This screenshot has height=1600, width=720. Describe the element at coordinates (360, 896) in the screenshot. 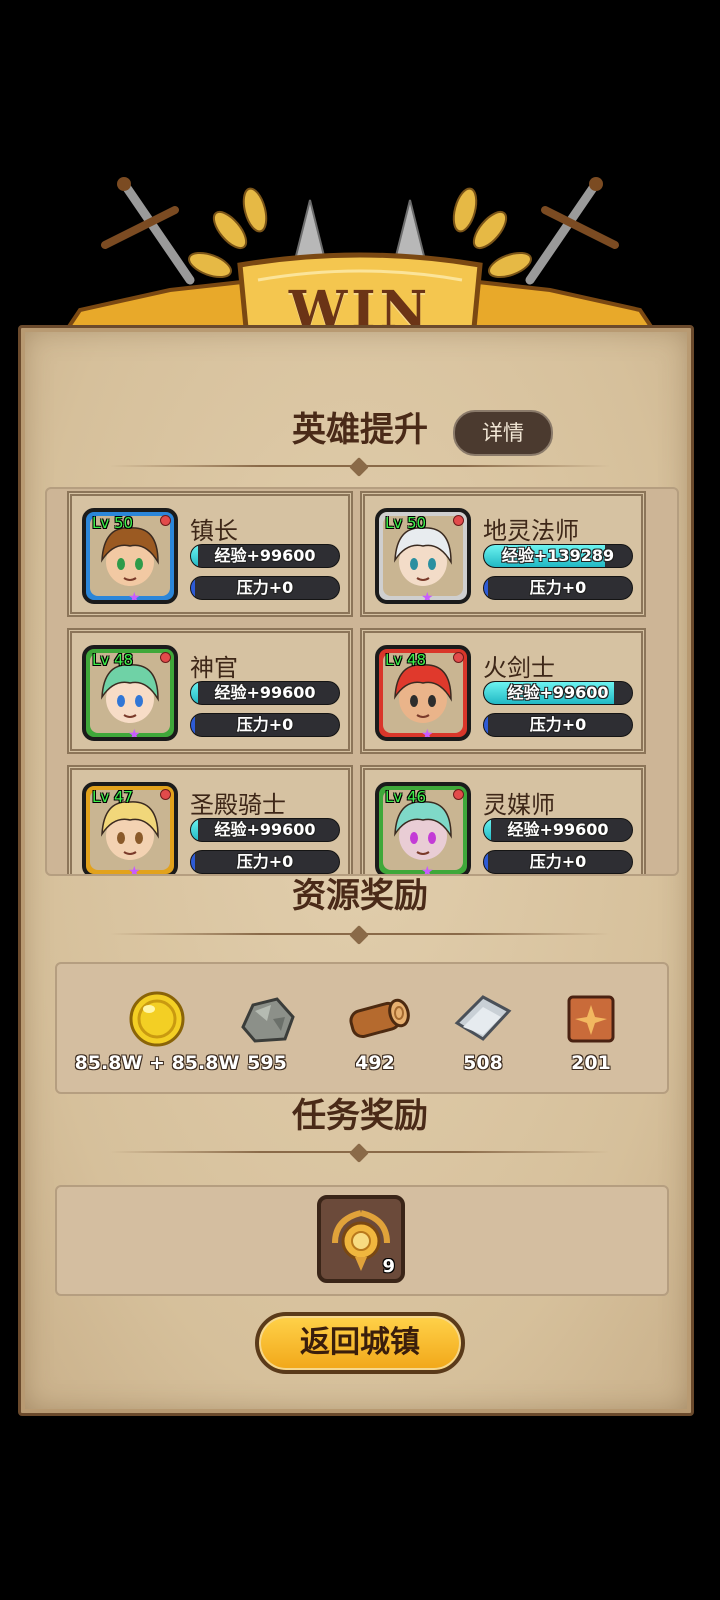

I see `resource-section-title: 资源奖励` at that location.